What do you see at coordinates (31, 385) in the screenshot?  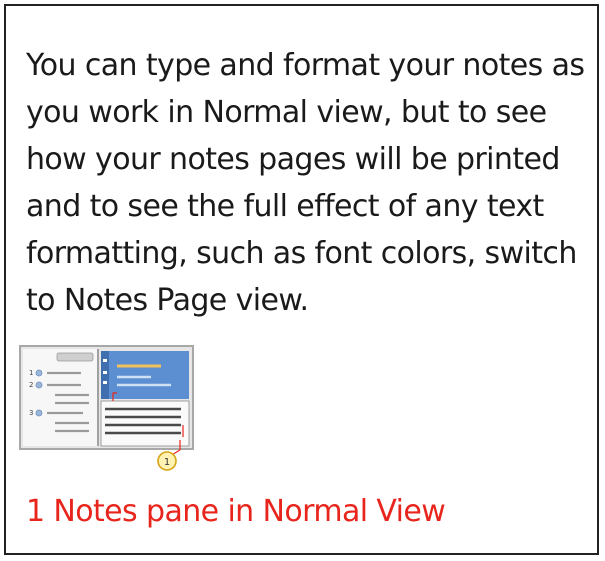 I see `svg-text: 2` at bounding box center [31, 385].